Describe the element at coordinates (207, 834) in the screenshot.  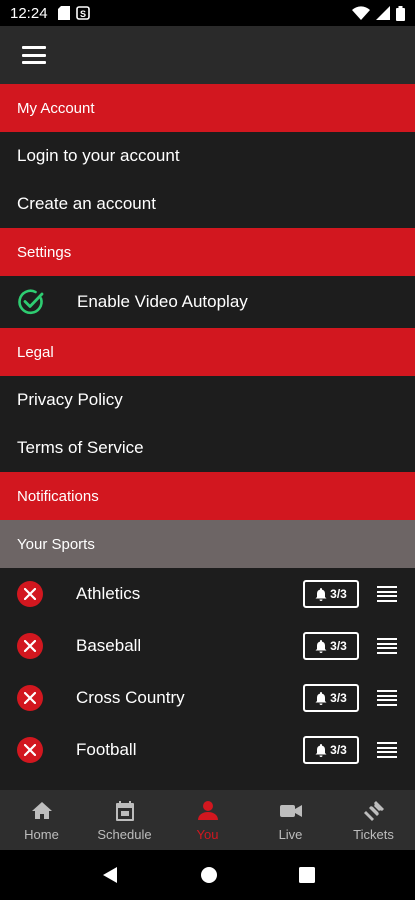
I see `nav-you-label: You` at that location.